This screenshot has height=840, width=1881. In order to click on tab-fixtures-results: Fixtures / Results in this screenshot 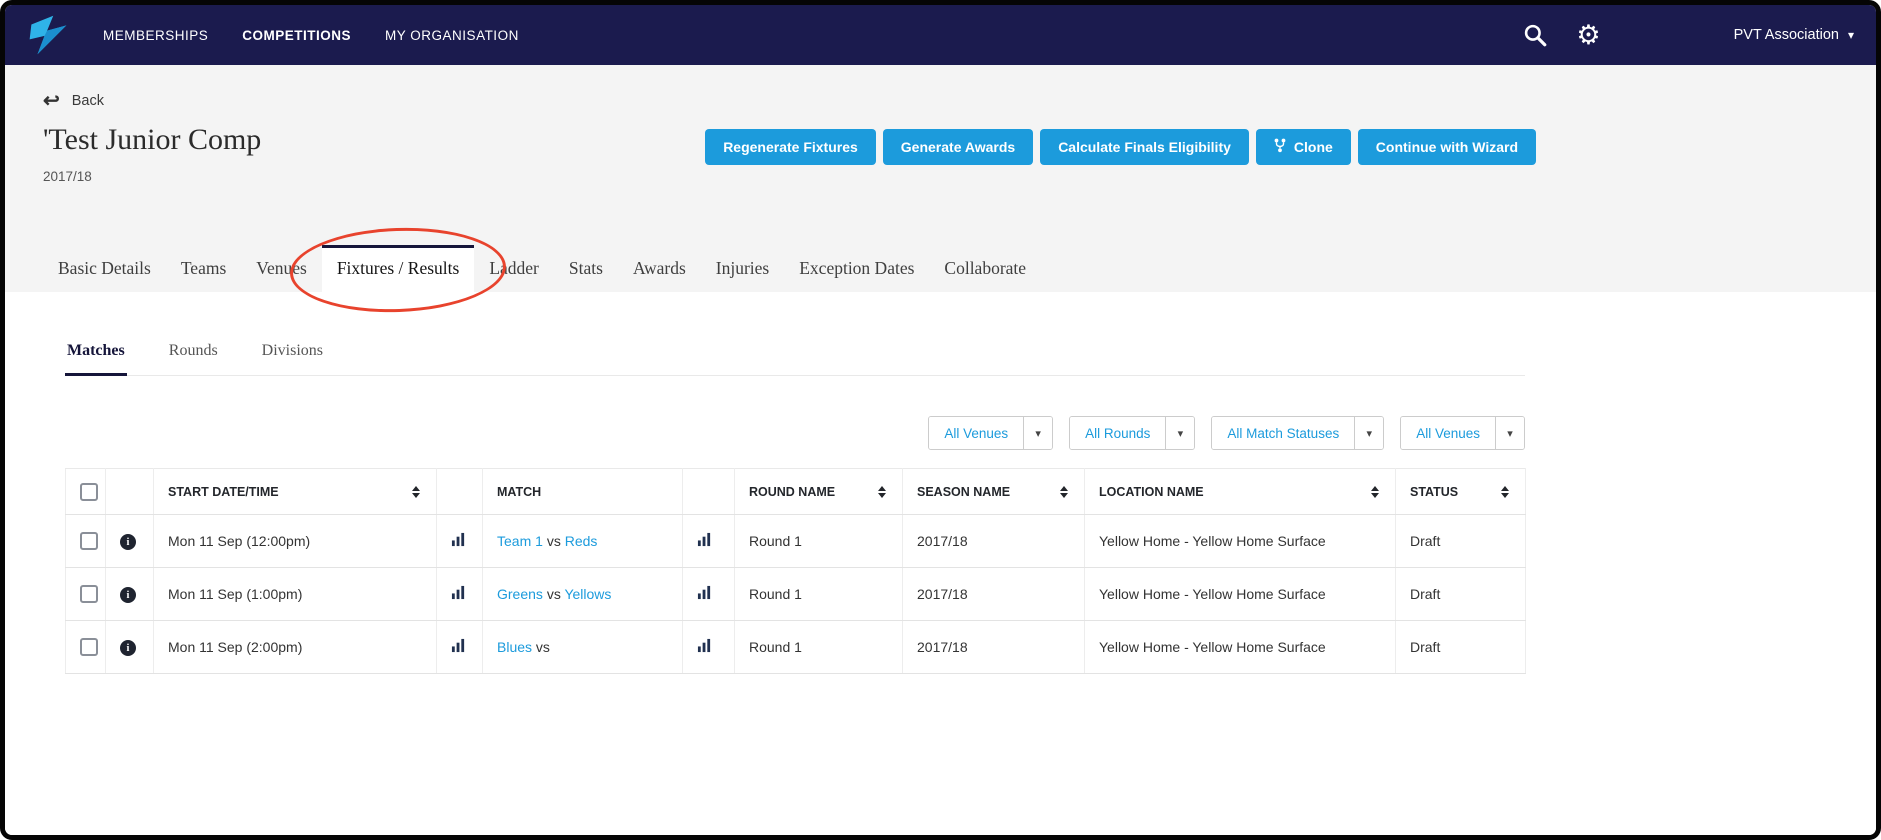, I will do `click(398, 270)`.